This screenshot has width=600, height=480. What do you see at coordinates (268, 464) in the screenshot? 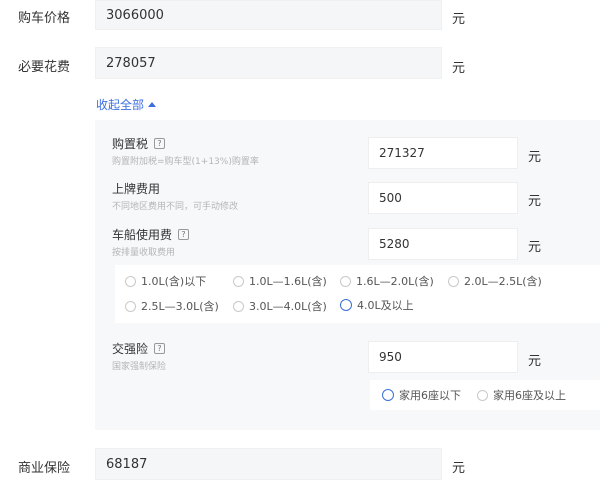
I see `commercial-insurance-input: 68187` at bounding box center [268, 464].